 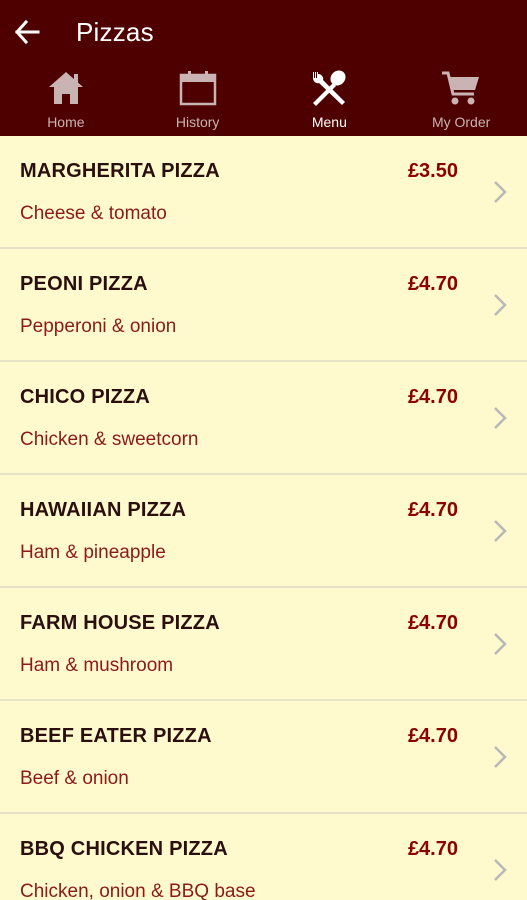 What do you see at coordinates (74, 778) in the screenshot?
I see `item-description: Beef & onion` at bounding box center [74, 778].